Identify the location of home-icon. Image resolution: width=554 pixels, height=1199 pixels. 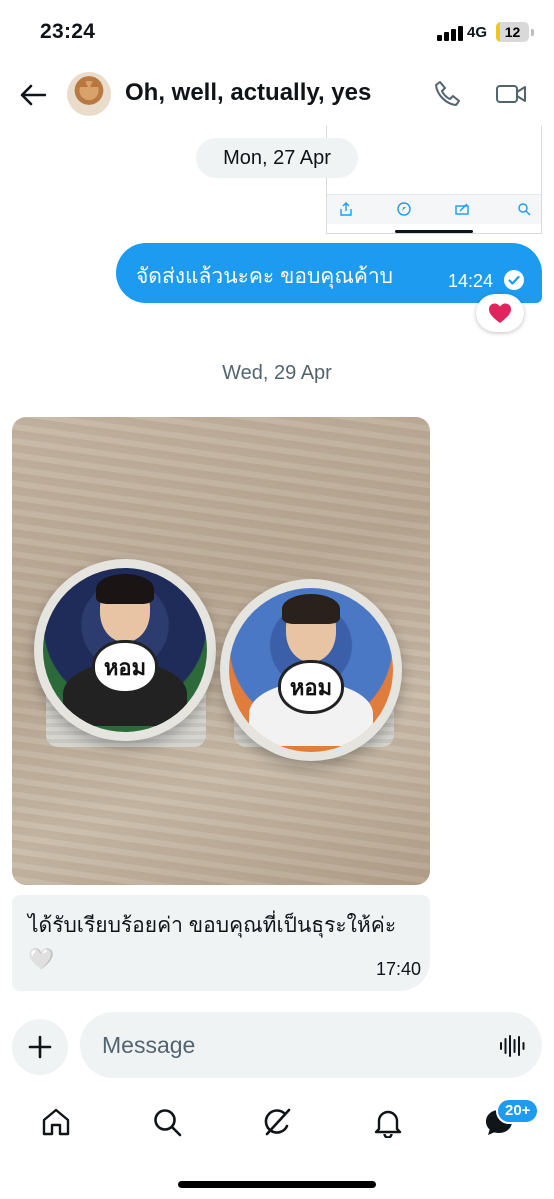
(56, 1122).